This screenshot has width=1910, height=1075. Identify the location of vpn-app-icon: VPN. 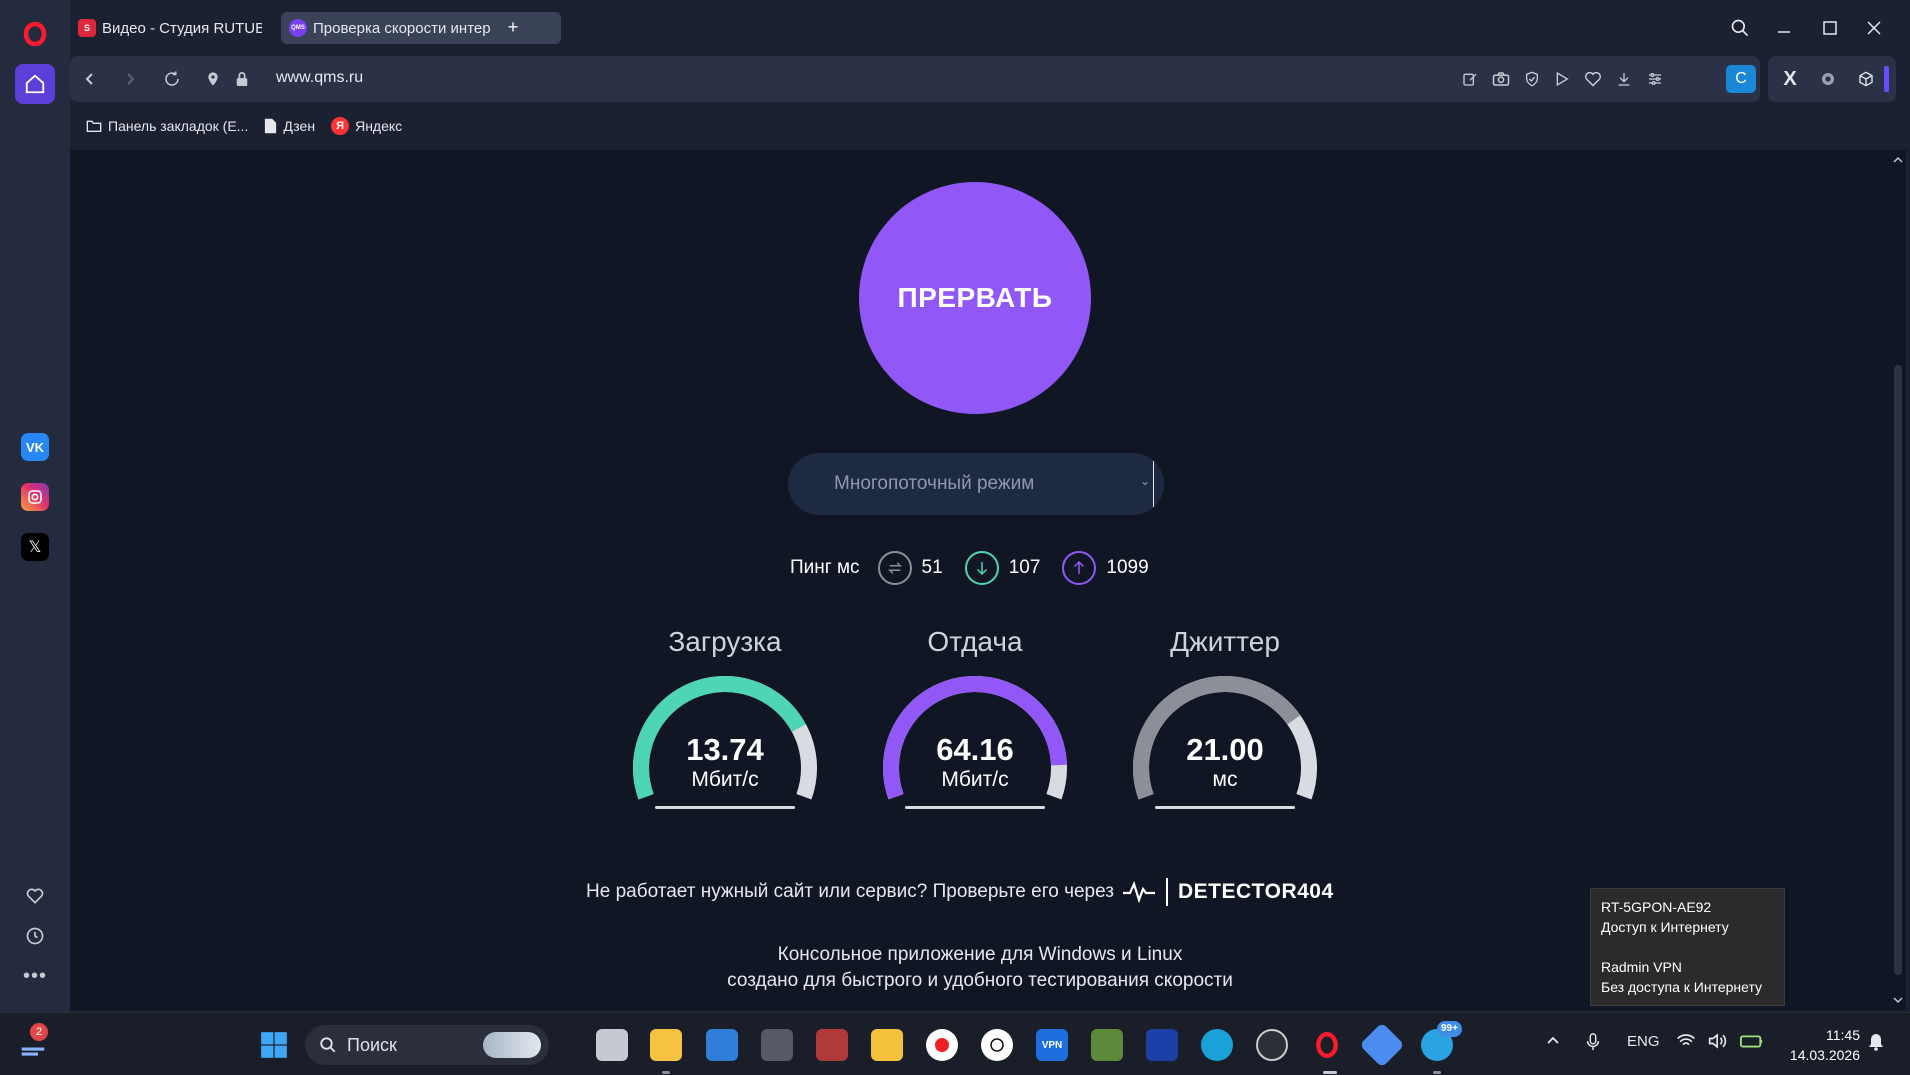
(1052, 1045).